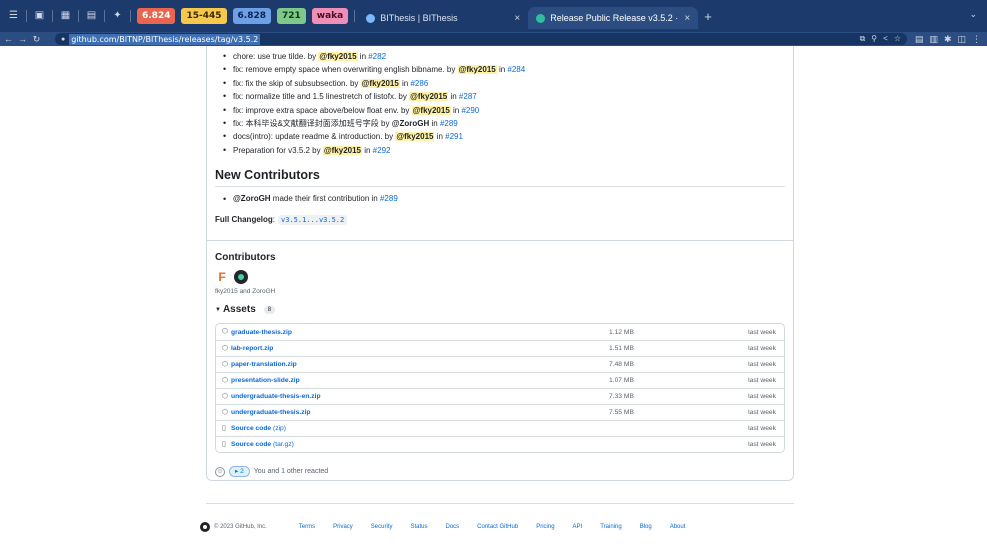  What do you see at coordinates (258, 428) in the screenshot?
I see `source-code-zip-link: Source code (zip)` at bounding box center [258, 428].